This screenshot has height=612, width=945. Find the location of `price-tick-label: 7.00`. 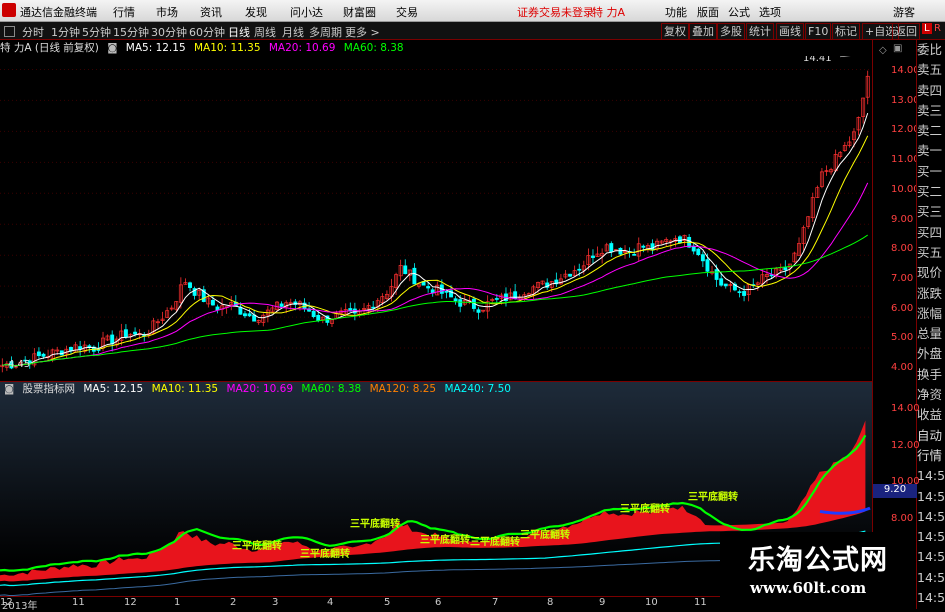

price-tick-label: 7.00 is located at coordinates (902, 278).